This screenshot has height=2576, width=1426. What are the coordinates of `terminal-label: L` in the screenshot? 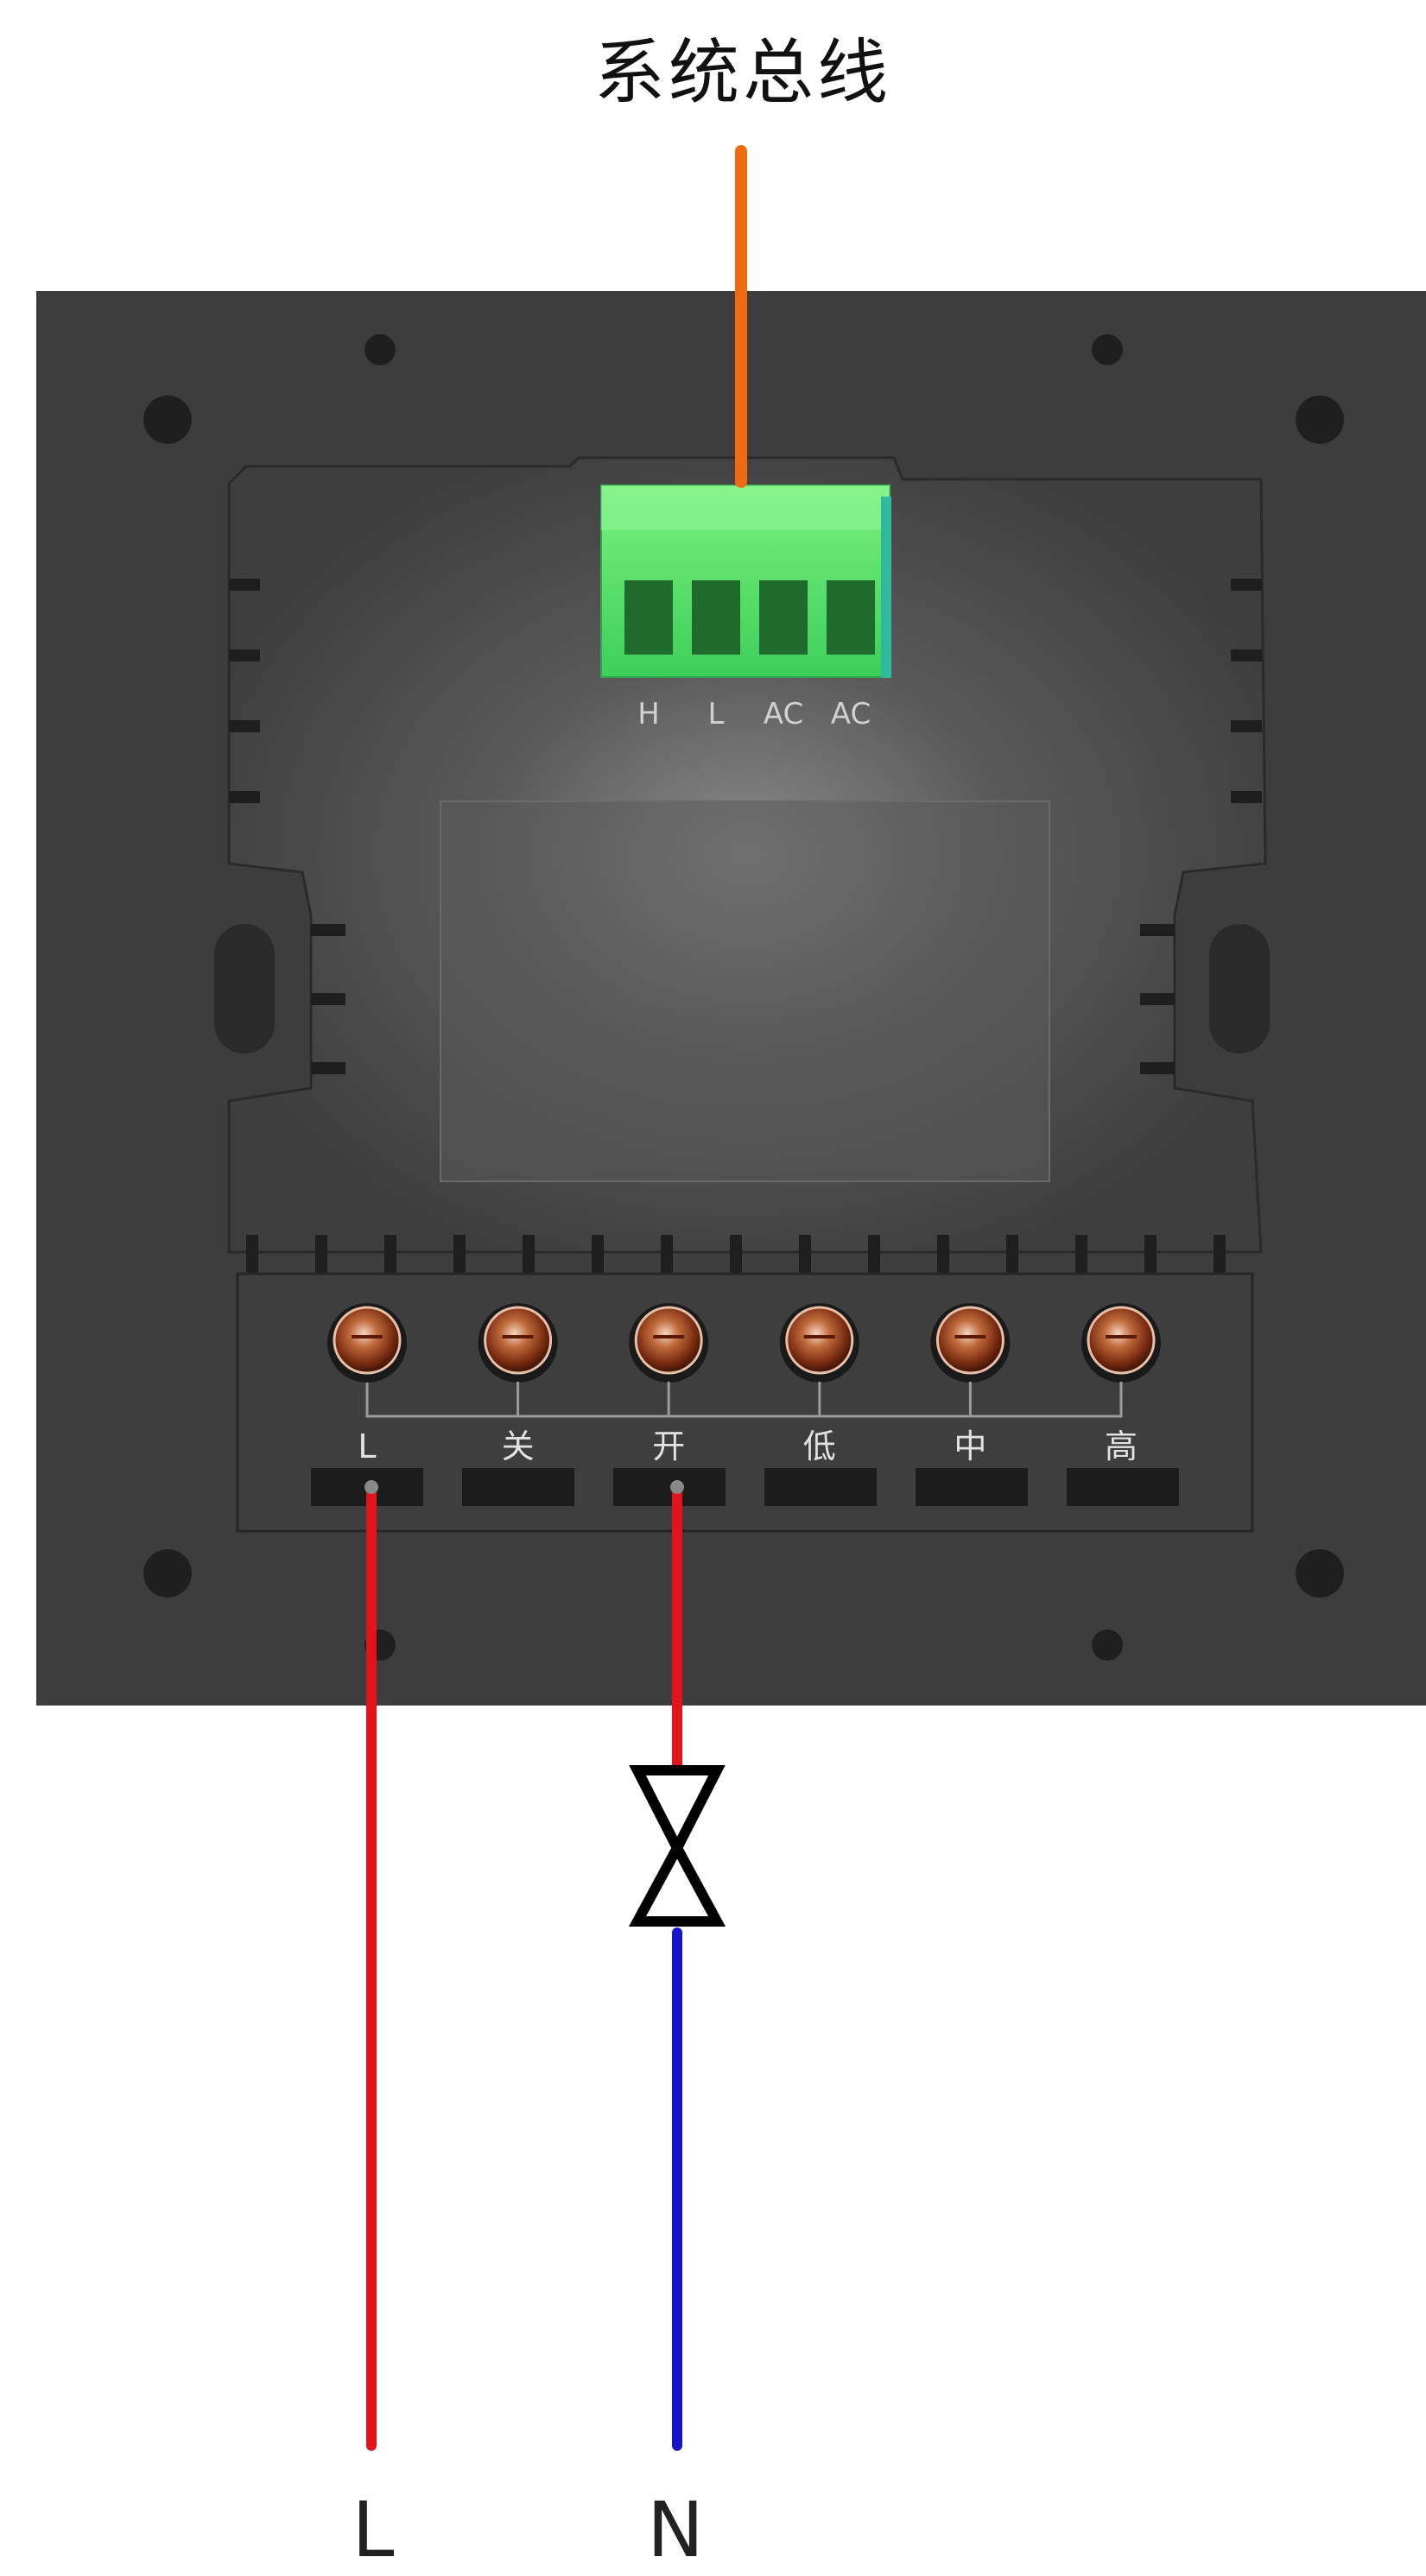 It's located at (367, 1446).